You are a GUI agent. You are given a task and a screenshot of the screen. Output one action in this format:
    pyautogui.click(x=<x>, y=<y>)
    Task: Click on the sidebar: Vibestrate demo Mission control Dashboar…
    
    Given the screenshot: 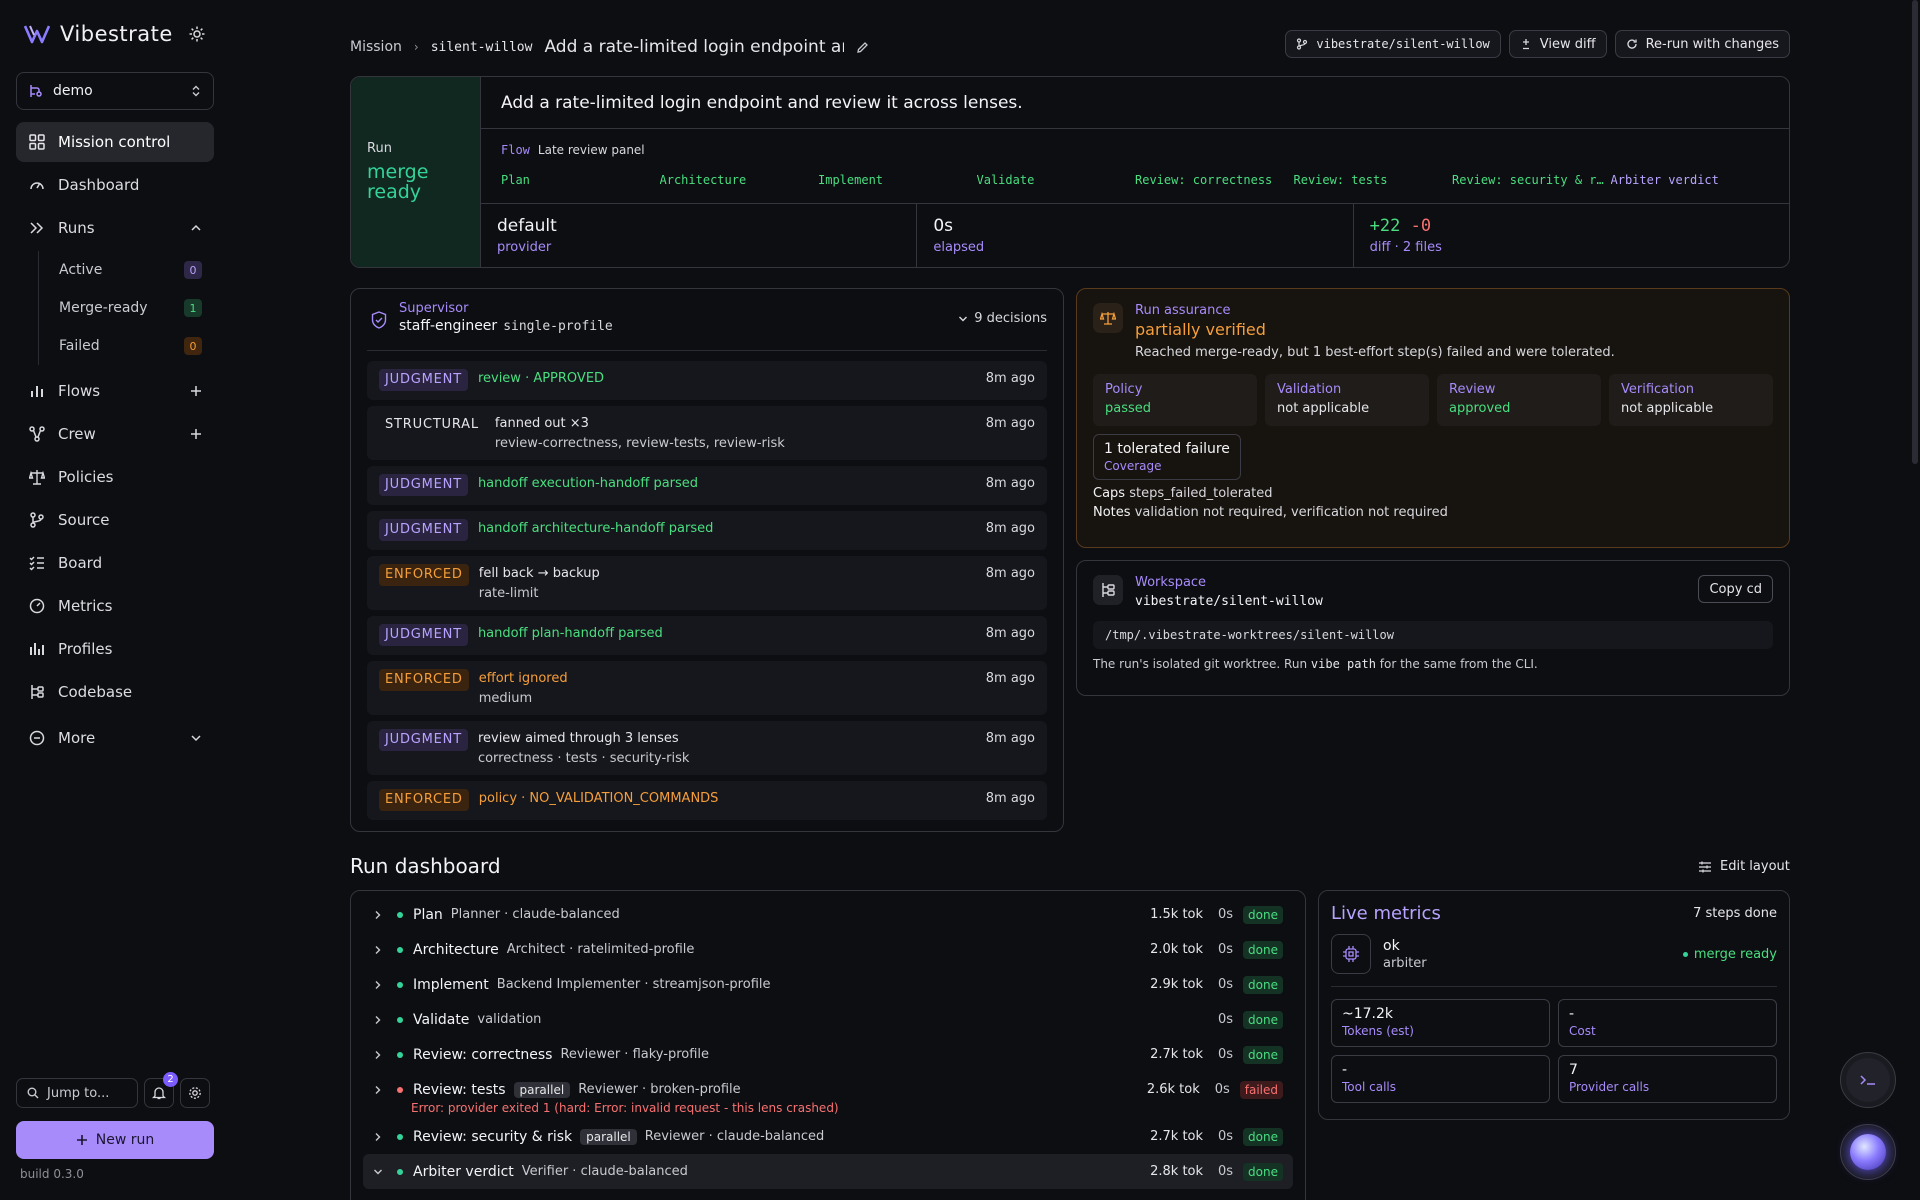 What is the action you would take?
    pyautogui.click(x=115, y=600)
    